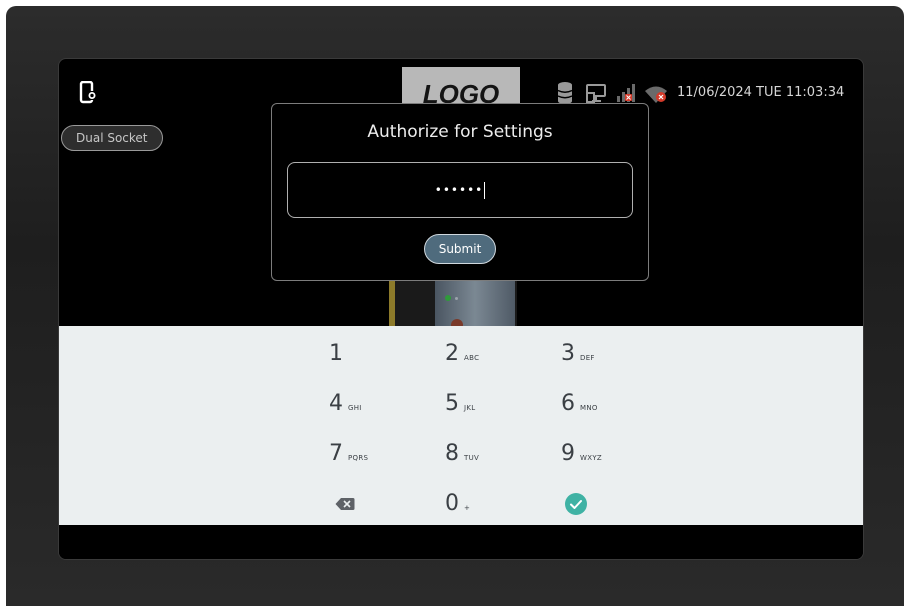  Describe the element at coordinates (392, 304) in the screenshot. I see `device-rail` at that location.